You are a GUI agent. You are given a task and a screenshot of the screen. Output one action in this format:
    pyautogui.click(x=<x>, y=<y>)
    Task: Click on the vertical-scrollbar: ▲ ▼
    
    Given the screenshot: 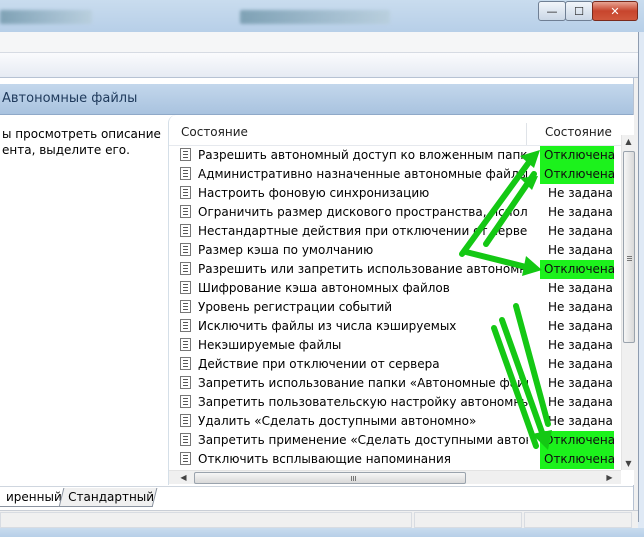 What is the action you would take?
    pyautogui.click(x=628, y=302)
    